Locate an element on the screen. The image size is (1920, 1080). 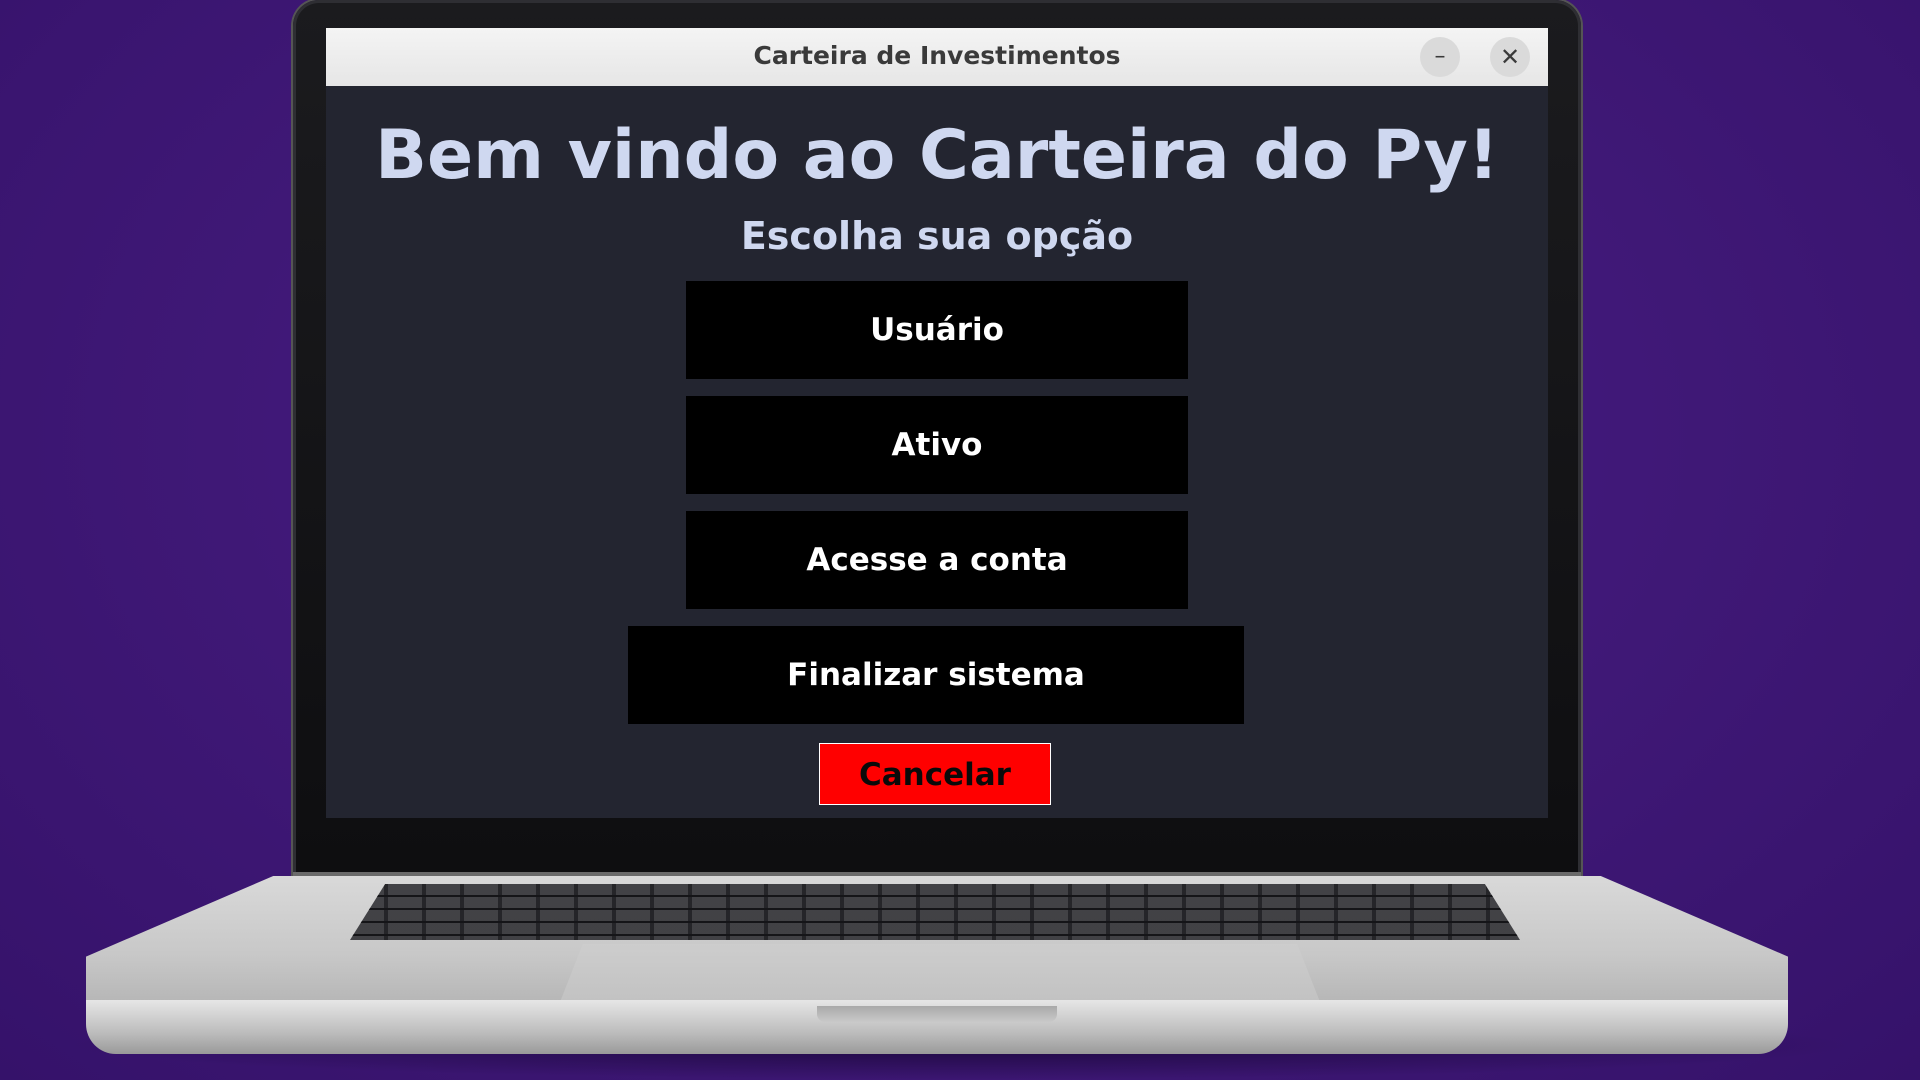
minimize-button: – is located at coordinates (1440, 57).